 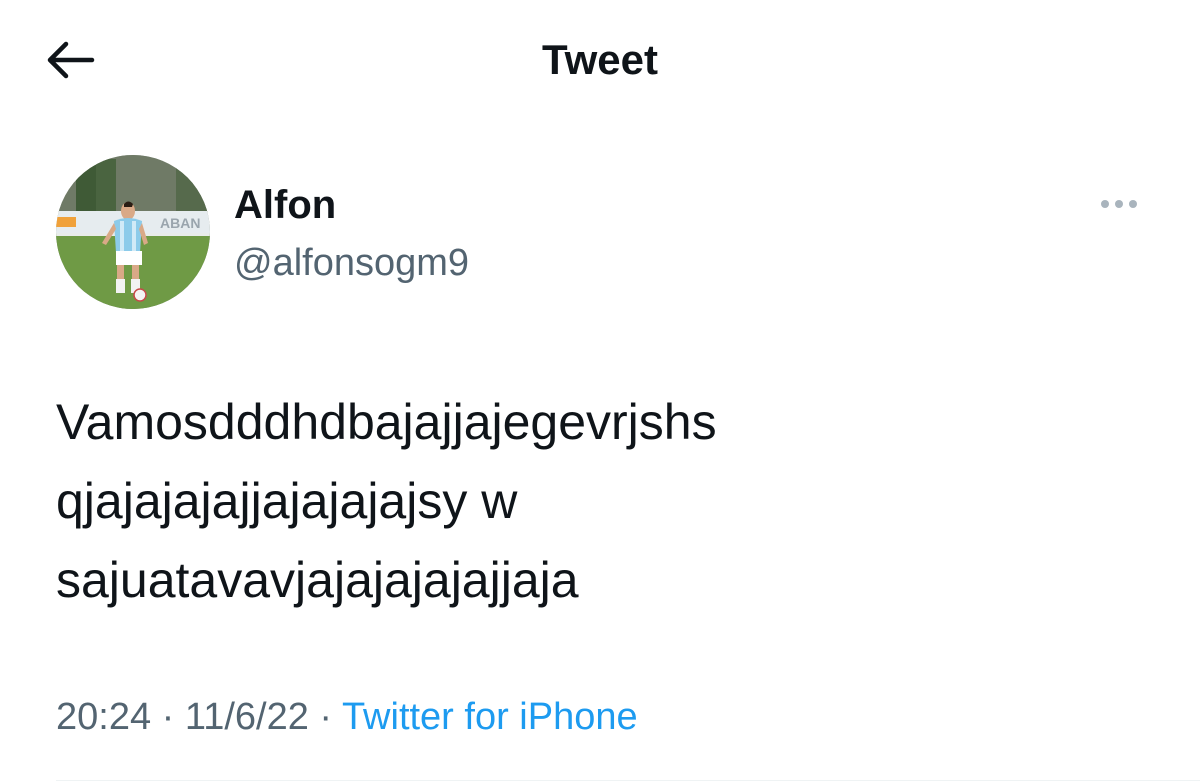 I want to click on avatar: ABAN, so click(x=133, y=232).